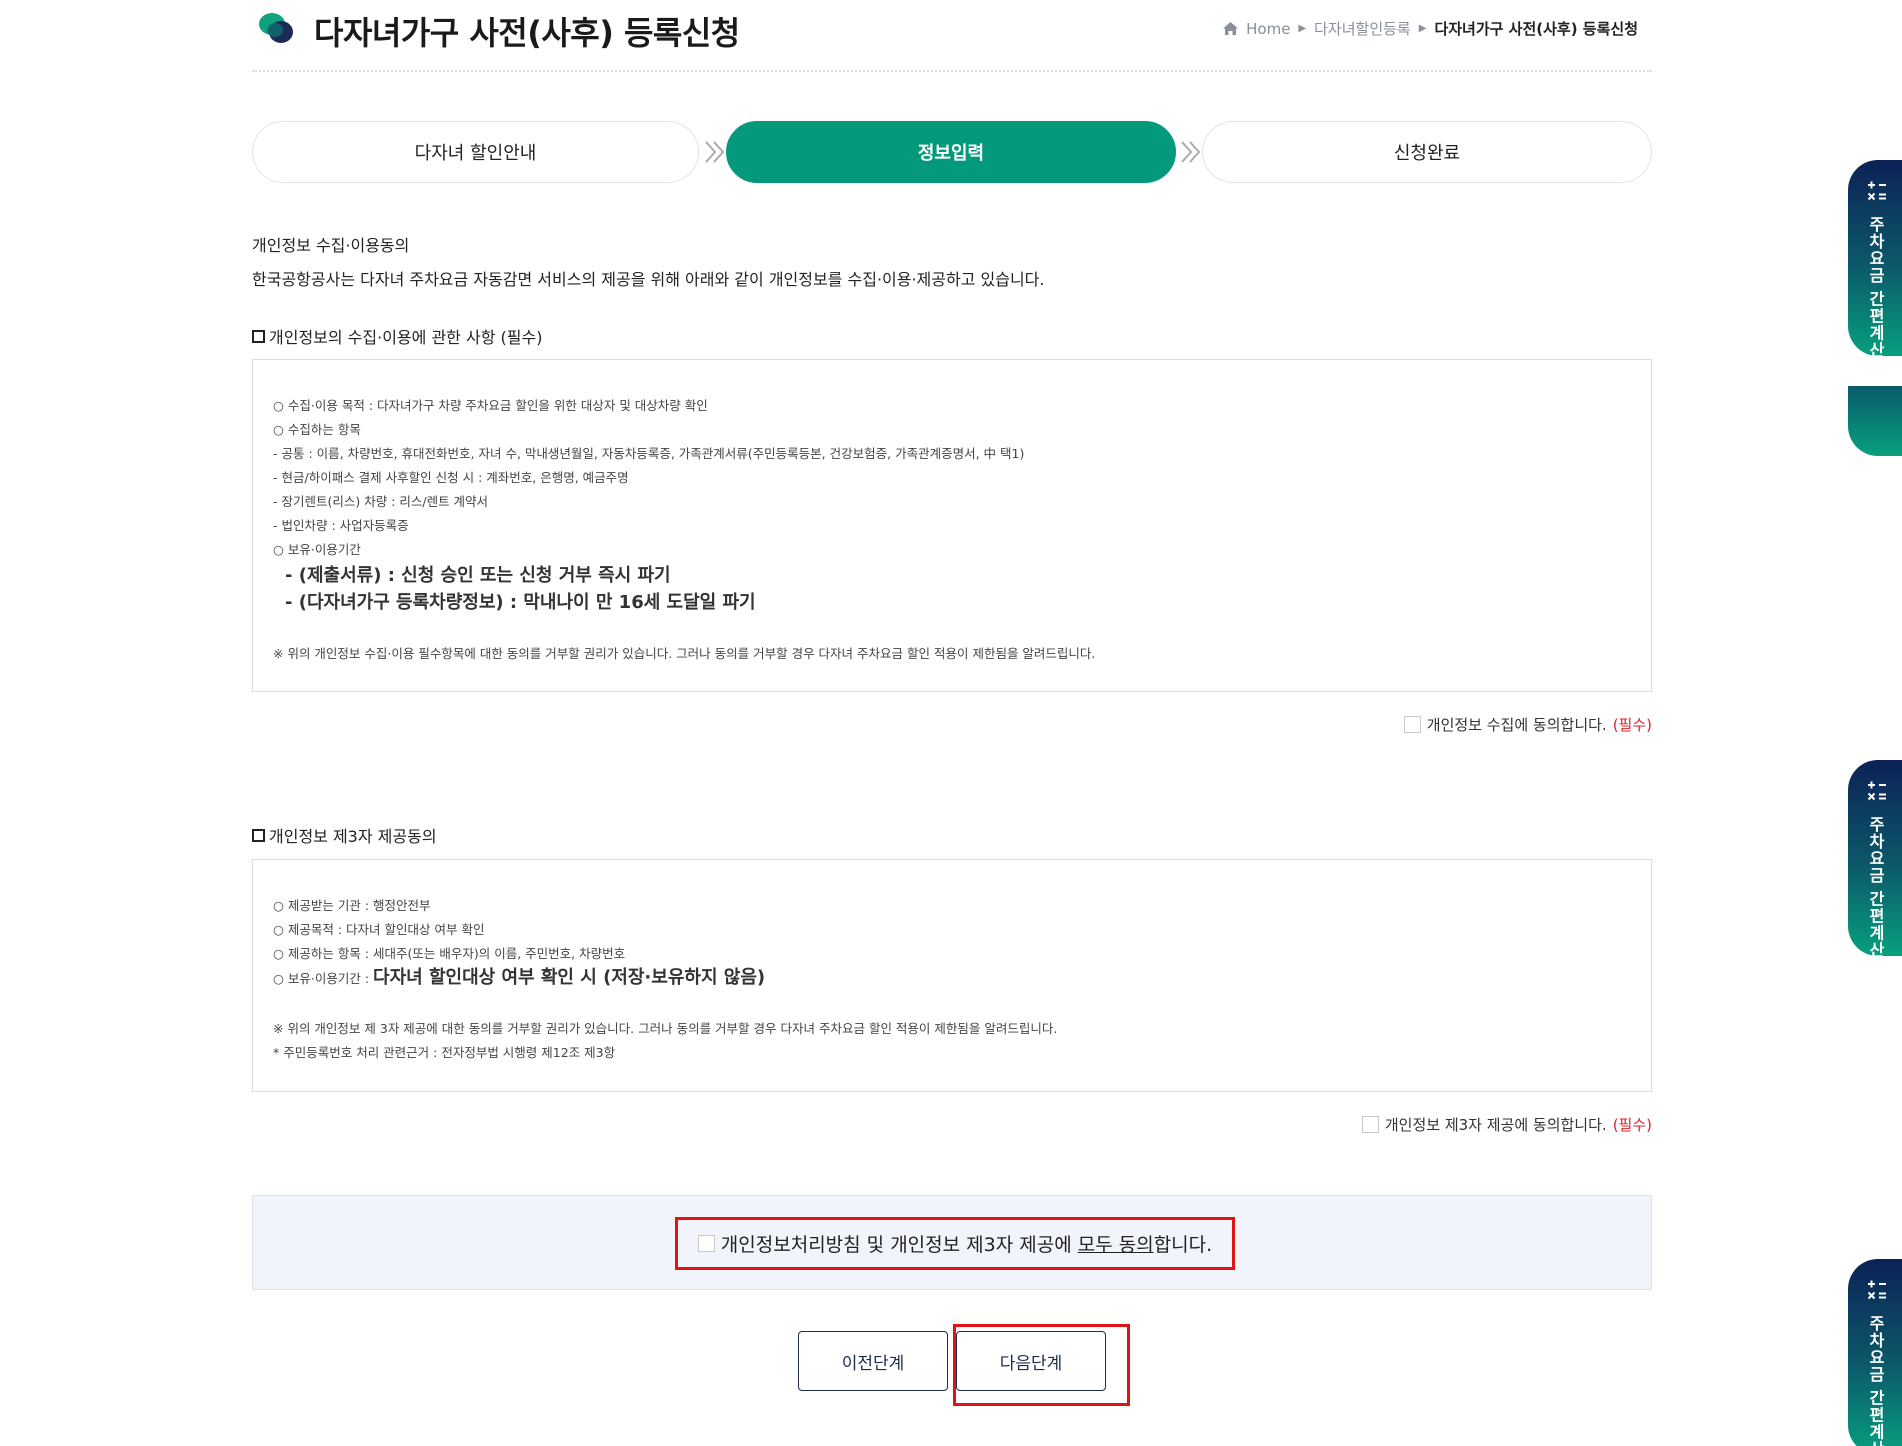 The width and height of the screenshot is (1902, 1446). Describe the element at coordinates (381, 501) in the screenshot. I see `terms-line: - 장기렌트(리스) 차량 : 리스/렌트 계약서` at that location.